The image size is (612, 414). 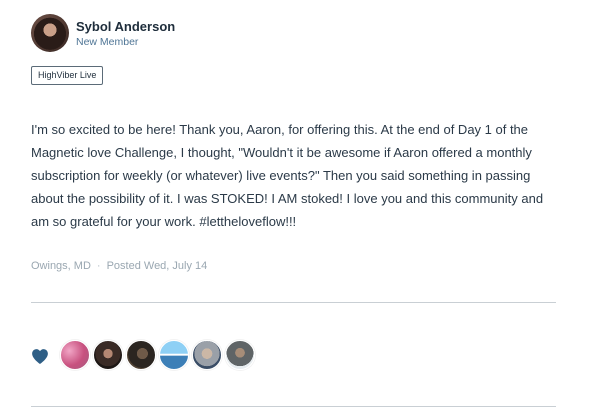 I want to click on author-role: New Member, so click(x=107, y=42).